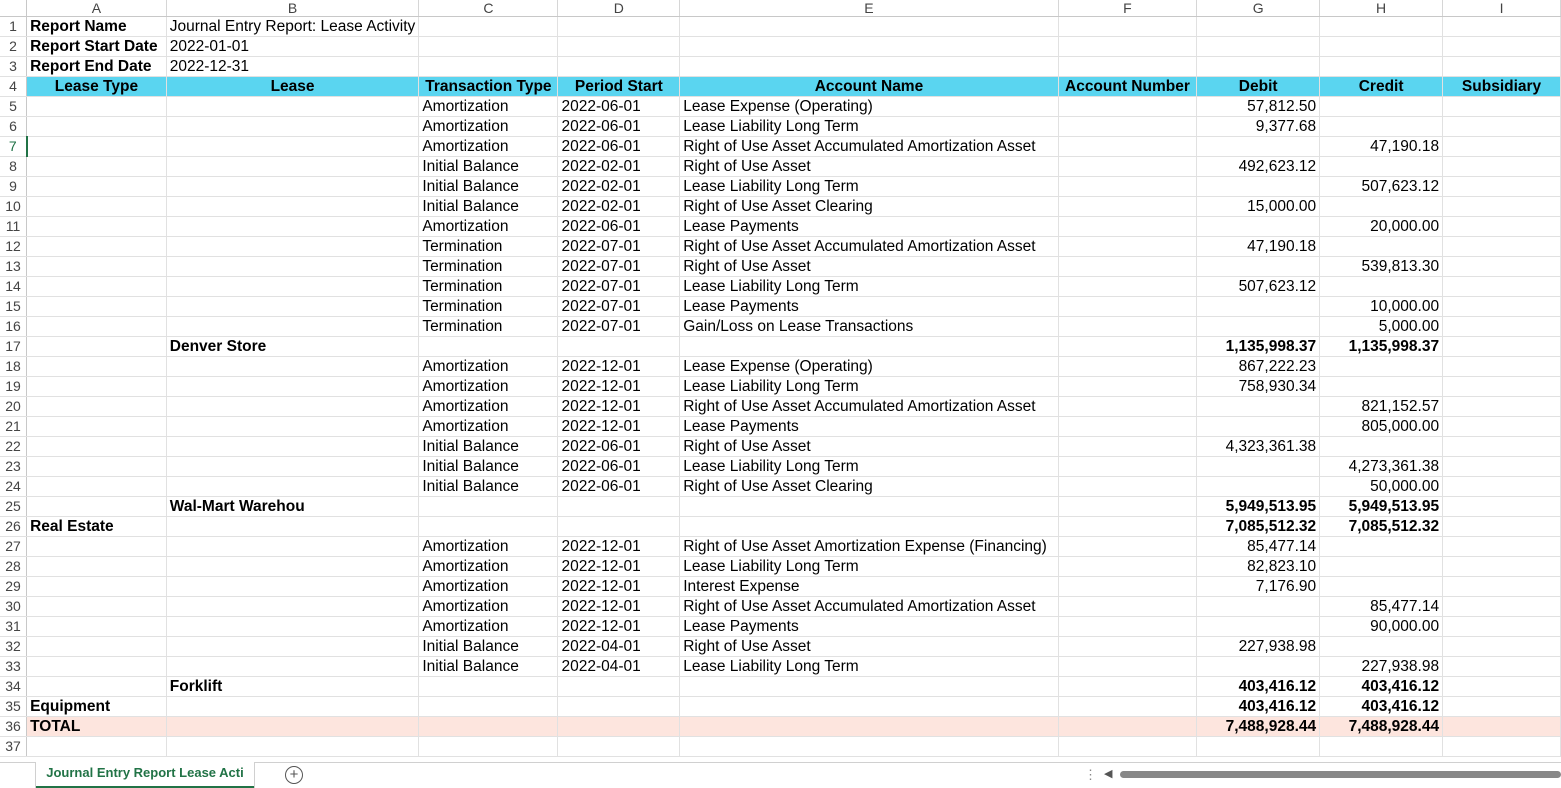  Describe the element at coordinates (293, 586) in the screenshot. I see `cell-b29` at that location.